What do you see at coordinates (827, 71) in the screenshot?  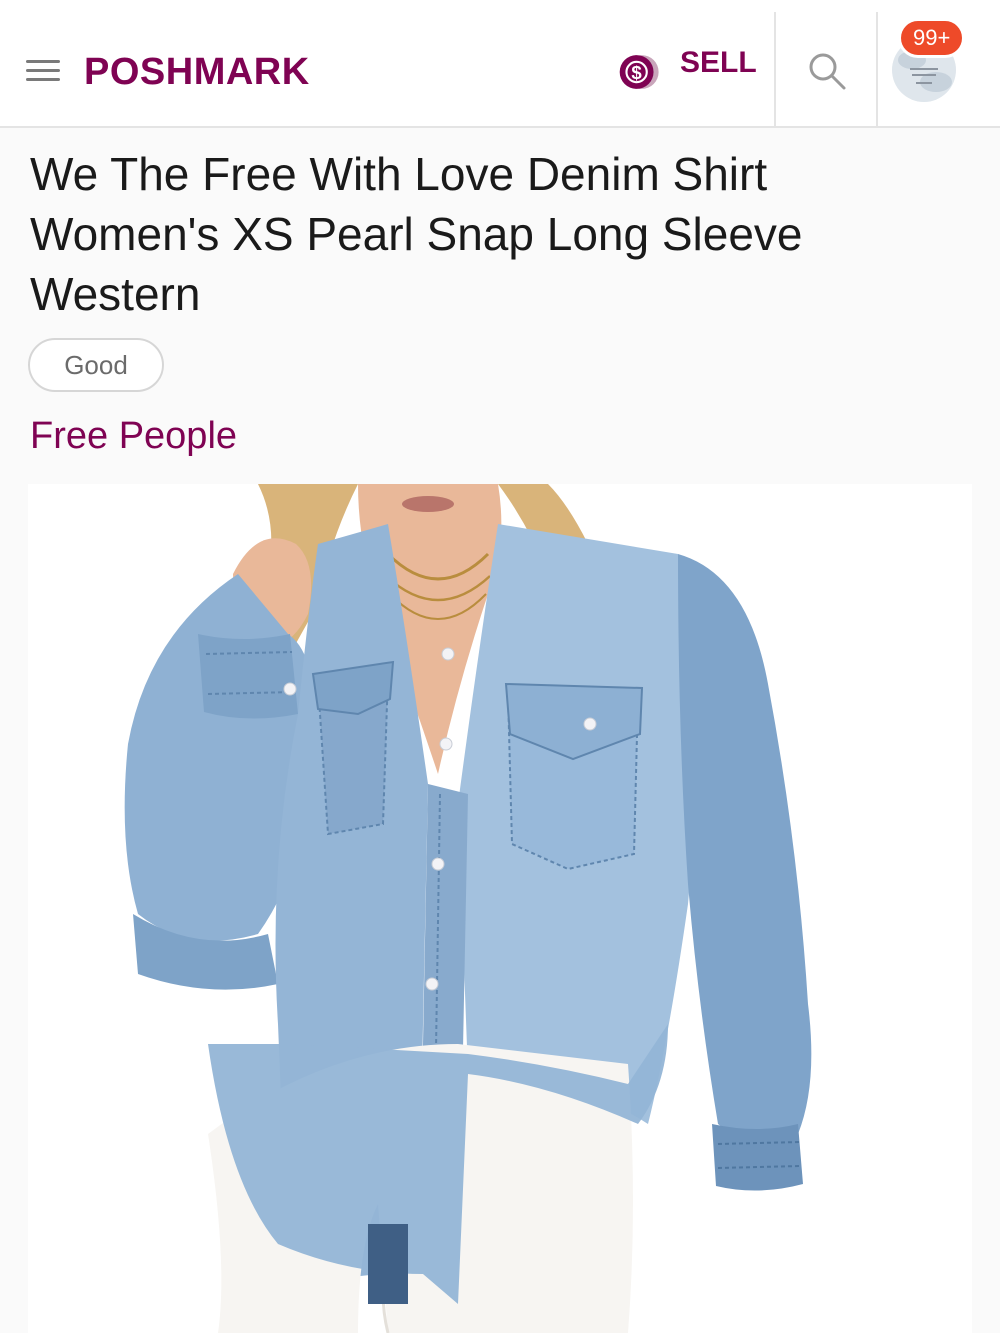 I see `search-icon` at bounding box center [827, 71].